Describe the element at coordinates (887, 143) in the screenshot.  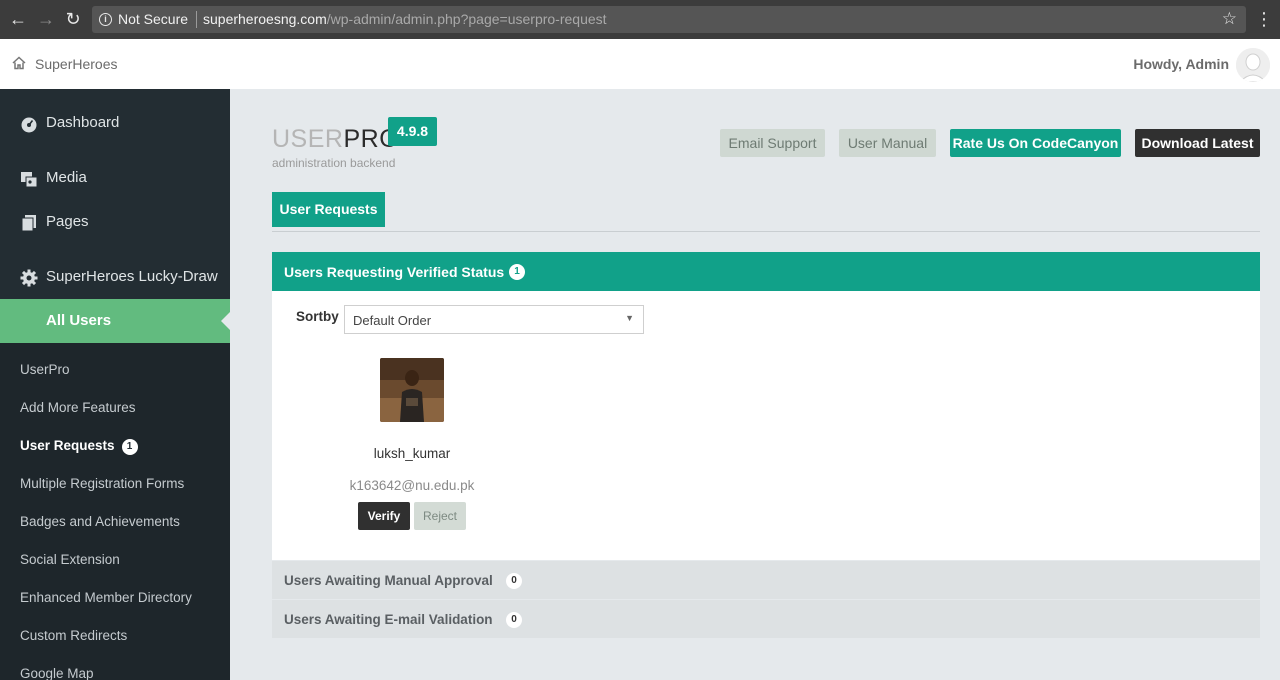
I see `user-manual-button: User Manual` at that location.